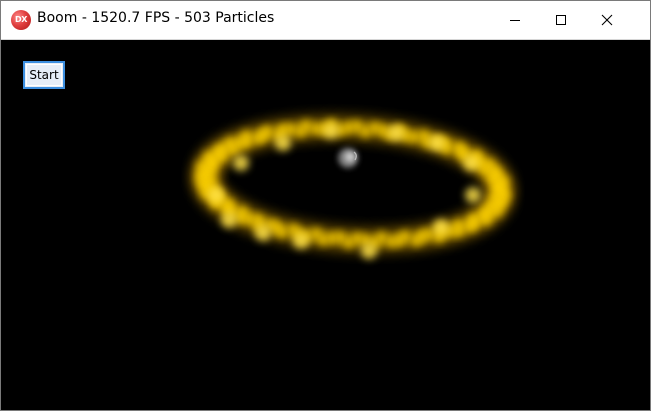 The height and width of the screenshot is (411, 651). Describe the element at coordinates (348, 158) in the screenshot. I see `particle-core` at that location.